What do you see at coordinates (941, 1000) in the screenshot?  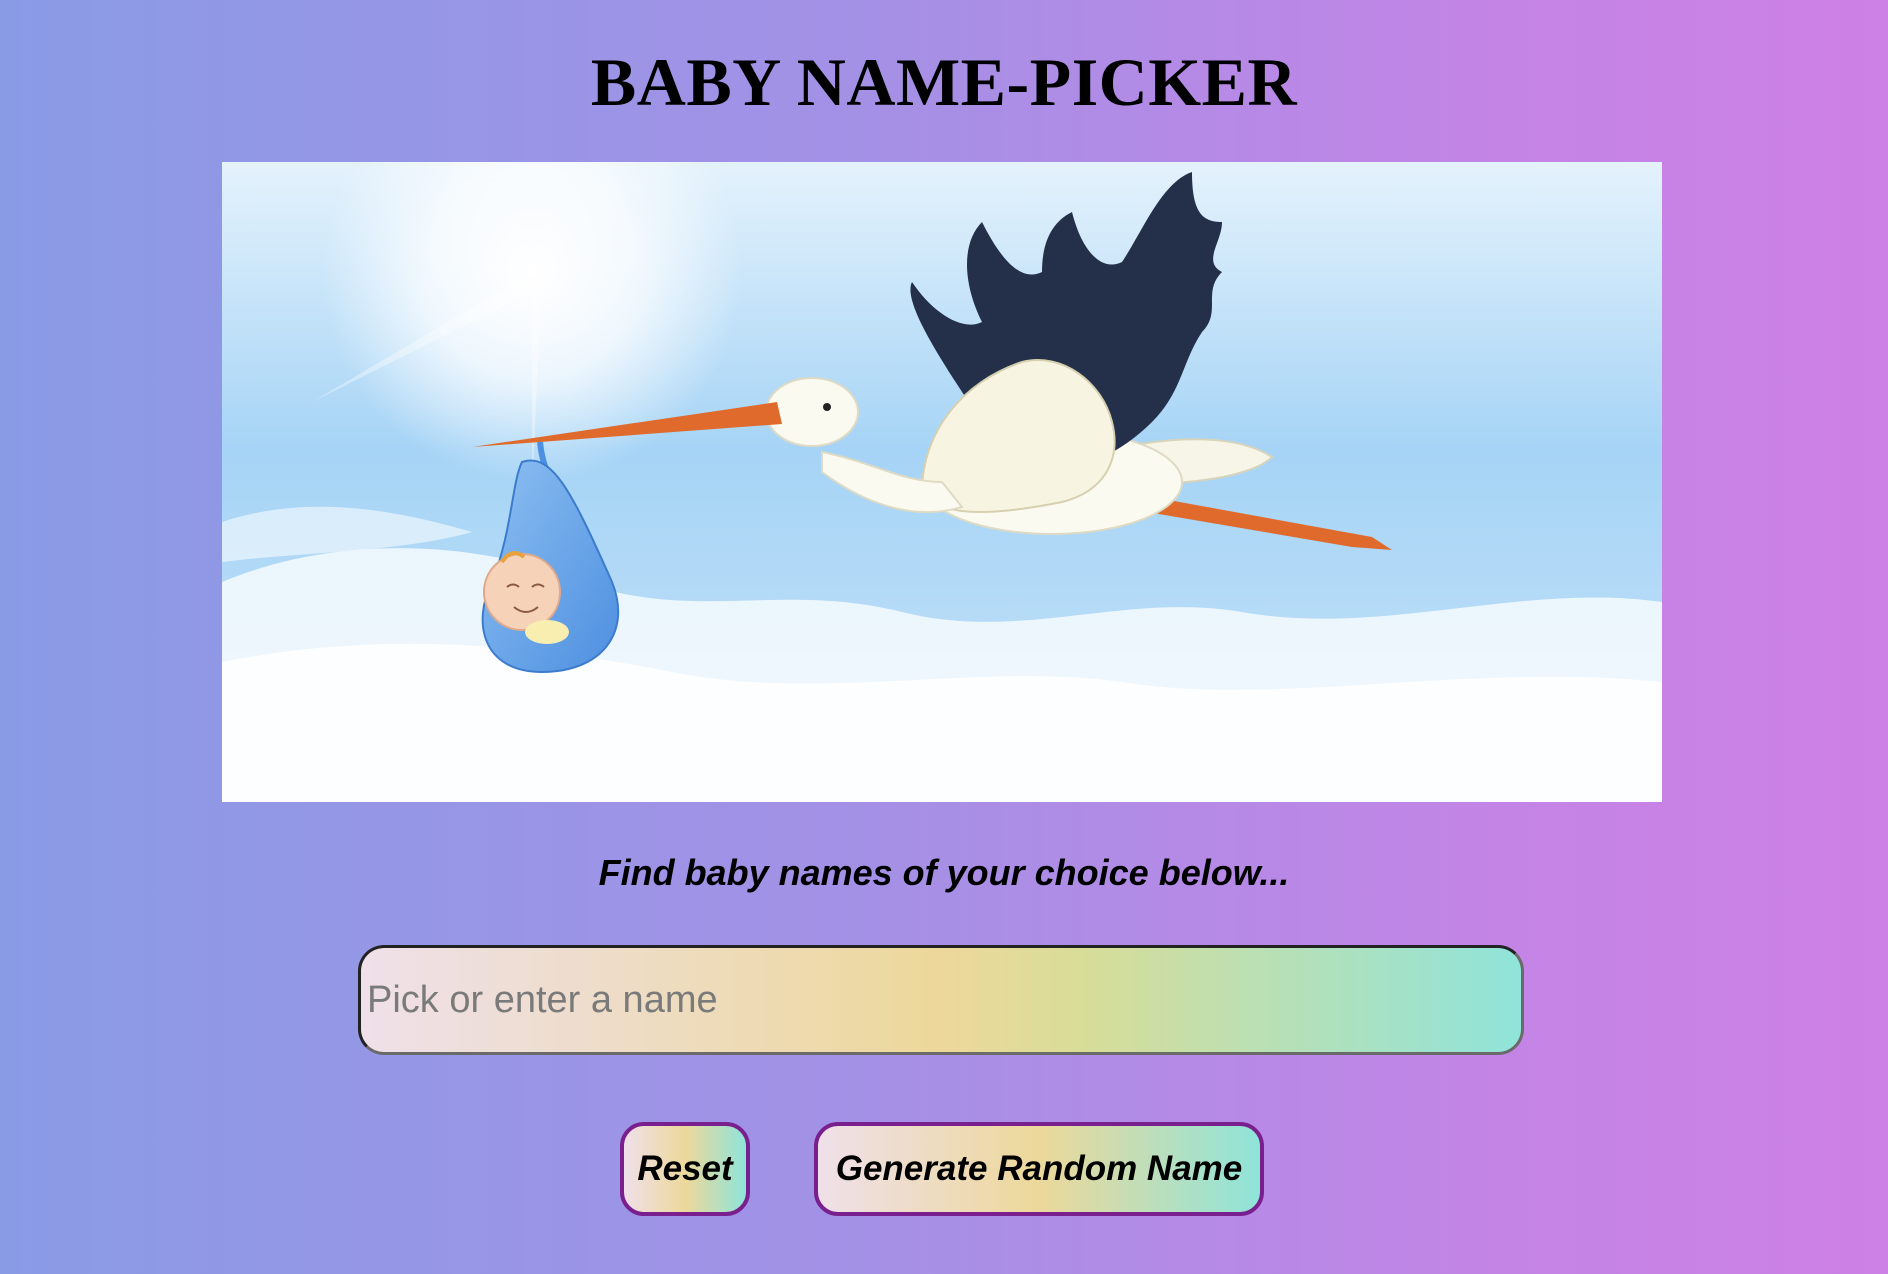 I see `name-input` at bounding box center [941, 1000].